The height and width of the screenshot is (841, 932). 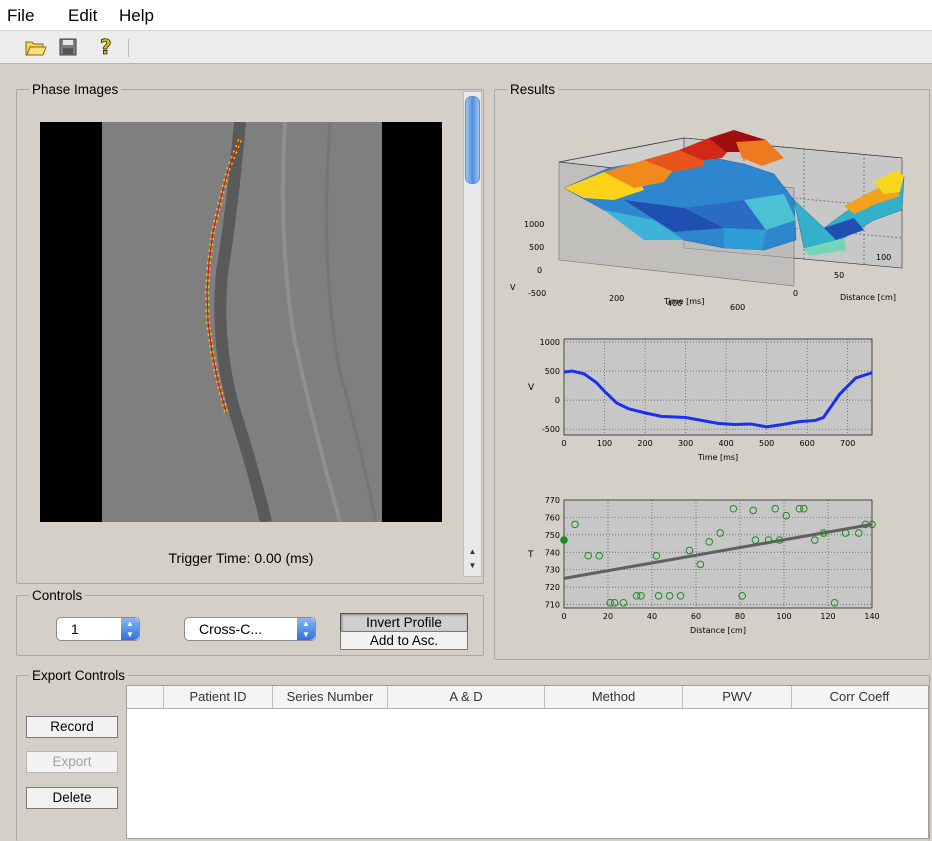 I want to click on x-axis-label: Distance [cm], so click(x=718, y=630).